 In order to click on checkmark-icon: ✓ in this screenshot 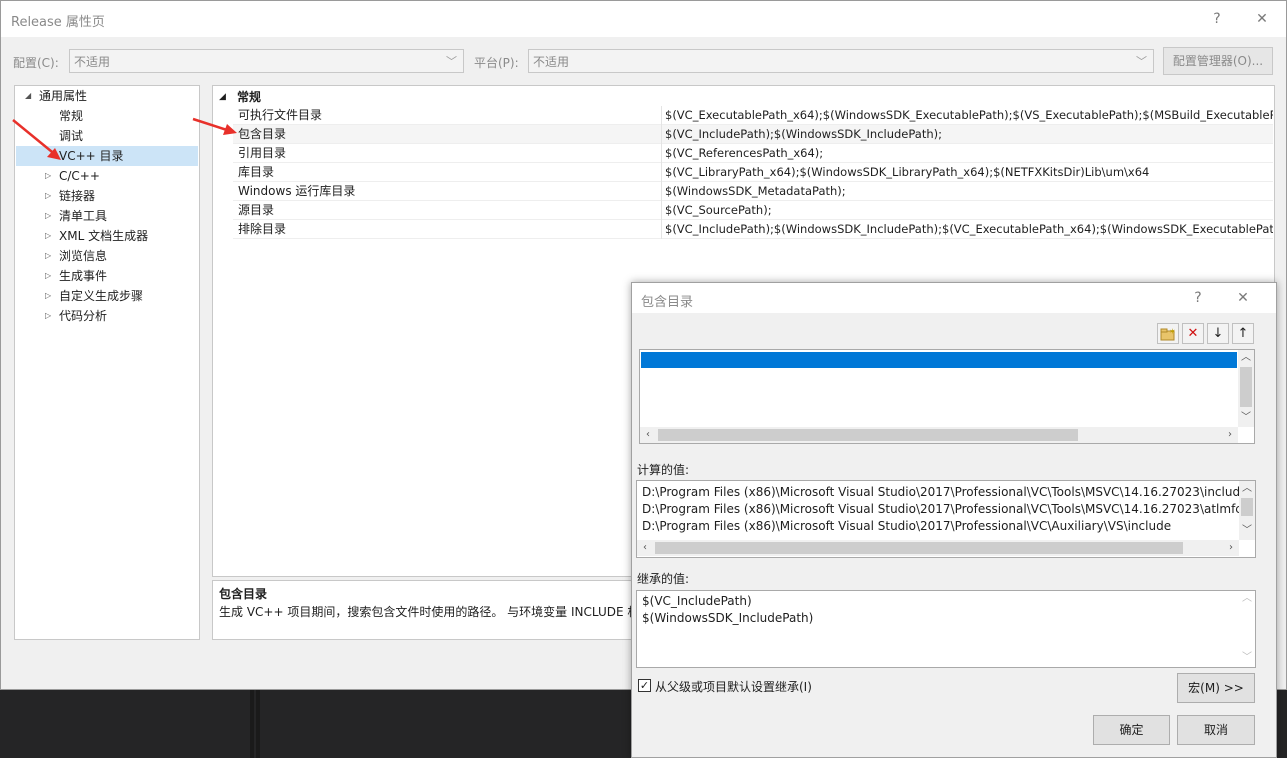, I will do `click(644, 685)`.